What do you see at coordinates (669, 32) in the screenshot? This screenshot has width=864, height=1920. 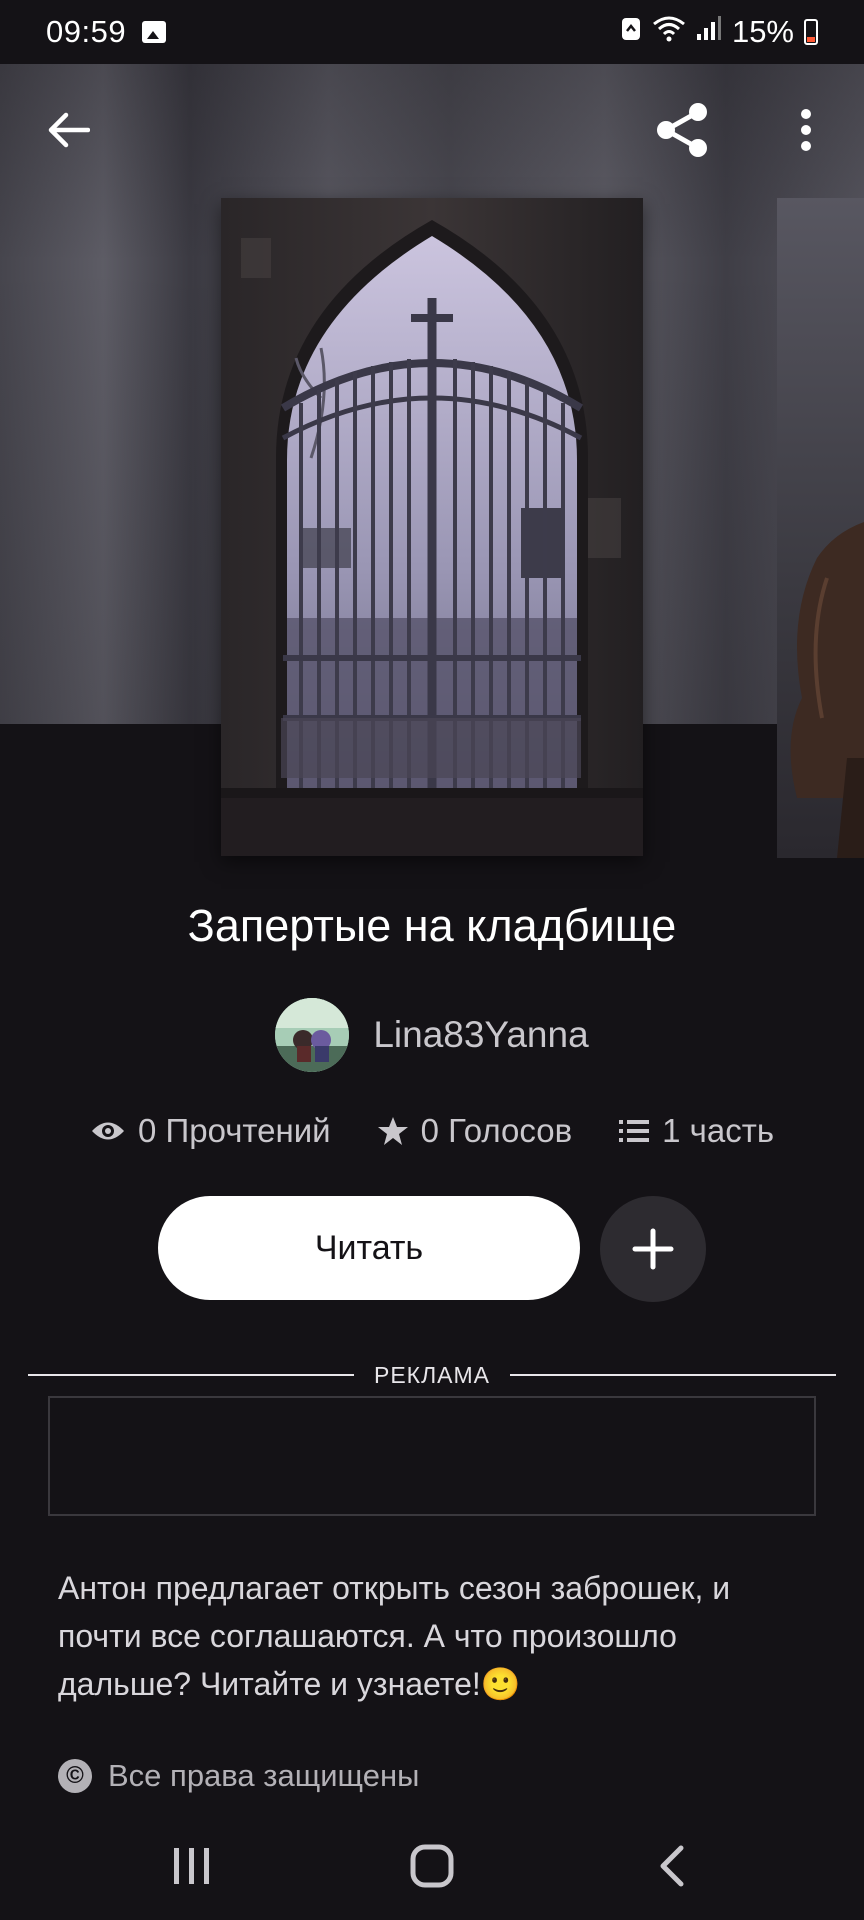 I see `wifi-icon` at bounding box center [669, 32].